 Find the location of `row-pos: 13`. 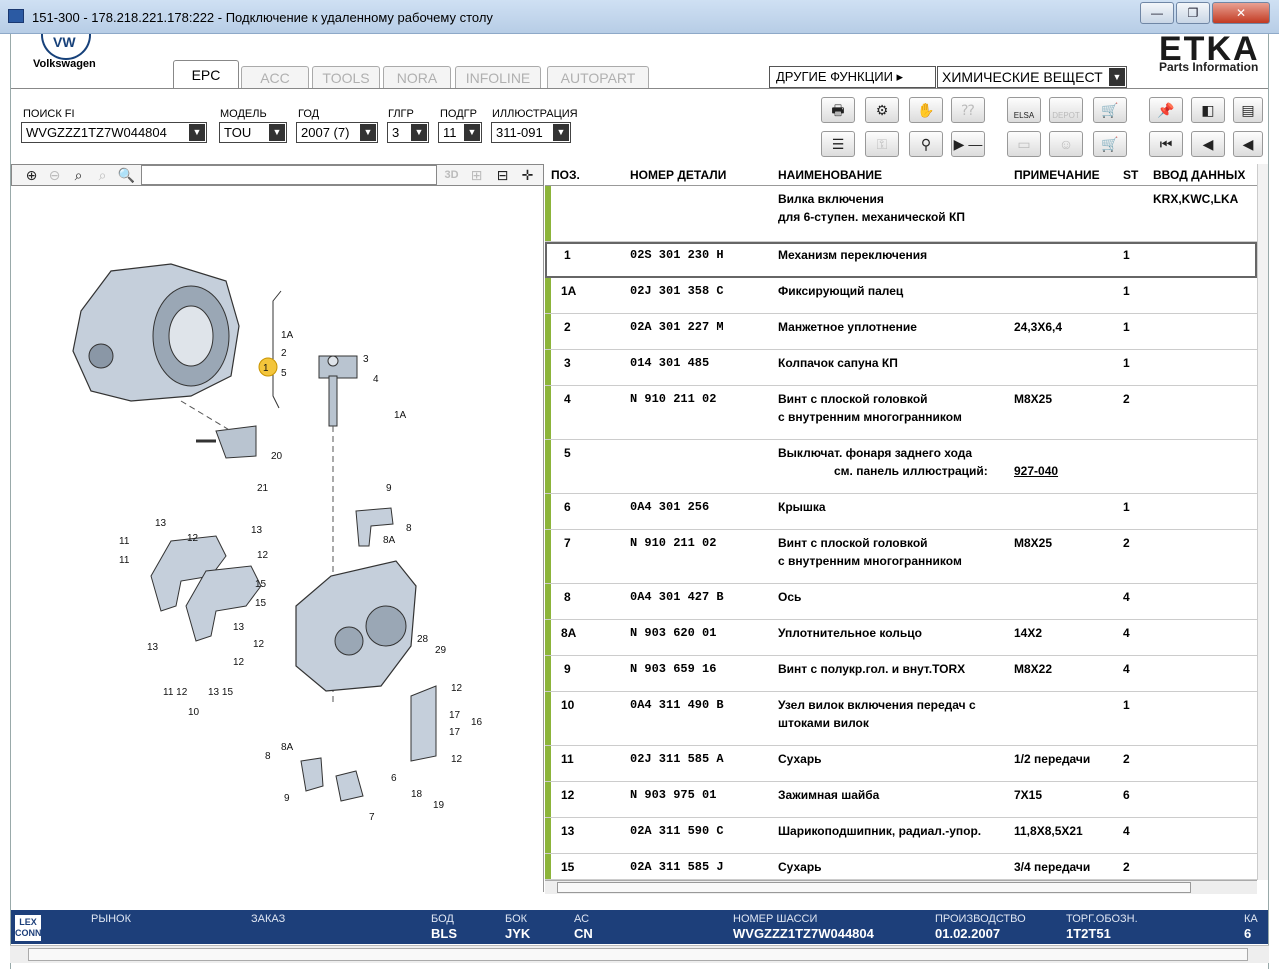

row-pos: 13 is located at coordinates (568, 831).